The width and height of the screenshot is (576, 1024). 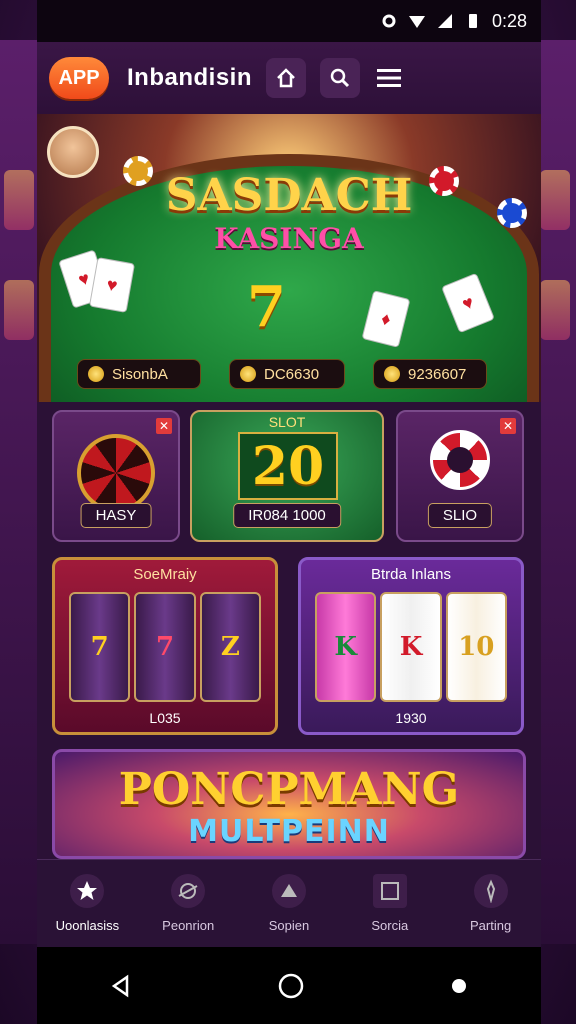 I want to click on slot-machine-title: Btrda Inlans, so click(x=411, y=574).